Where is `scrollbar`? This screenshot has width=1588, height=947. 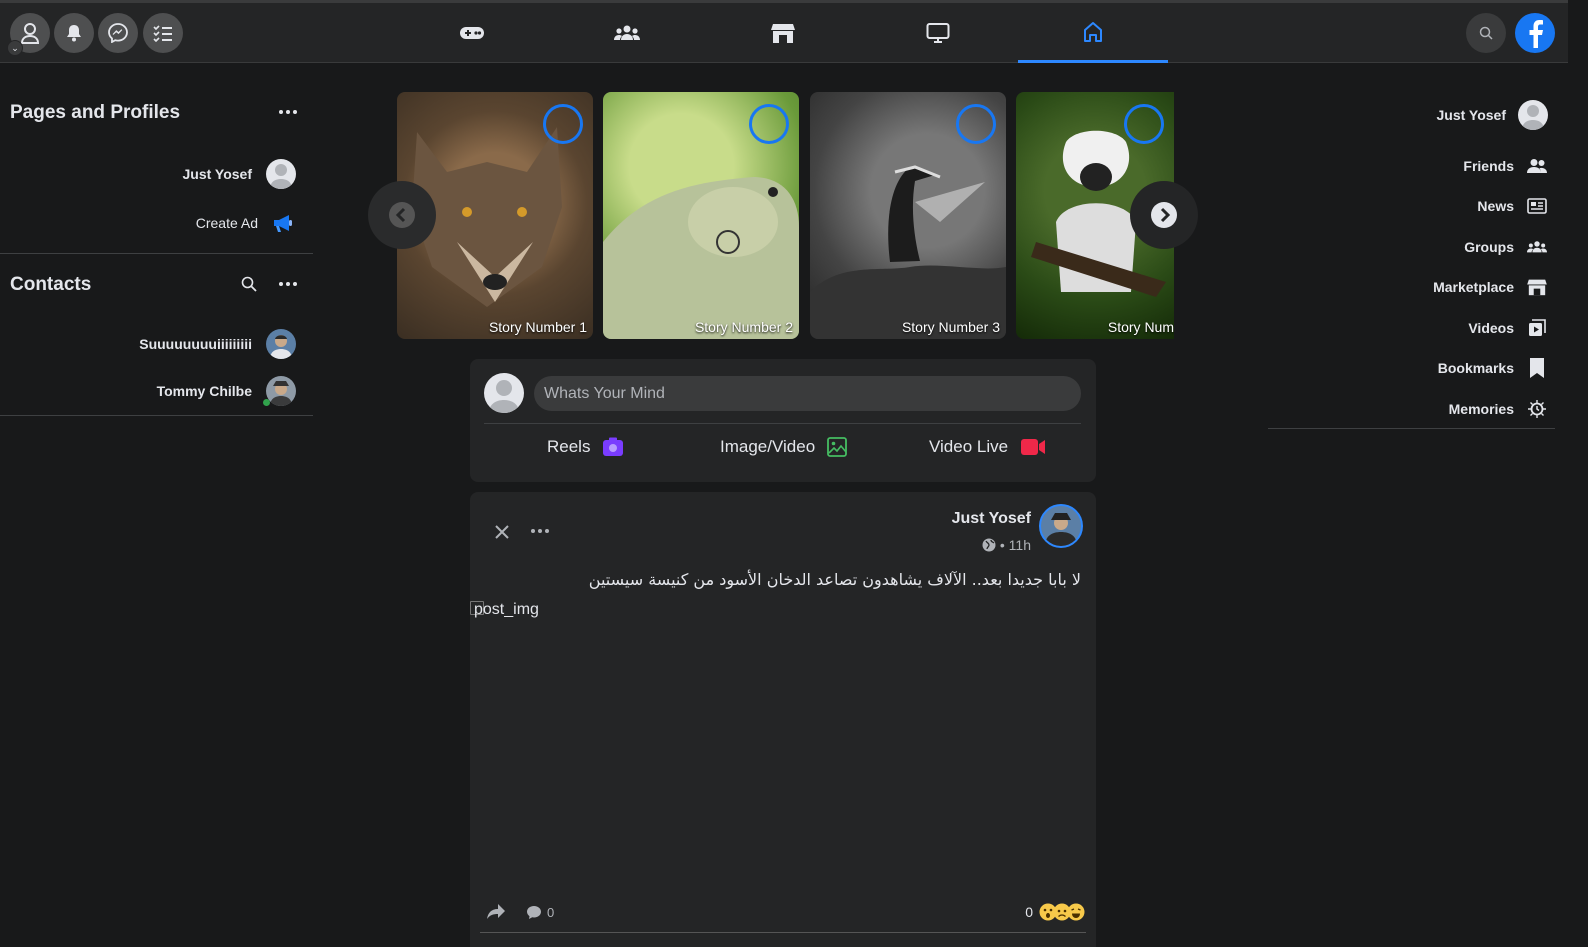
scrollbar is located at coordinates (1578, 473).